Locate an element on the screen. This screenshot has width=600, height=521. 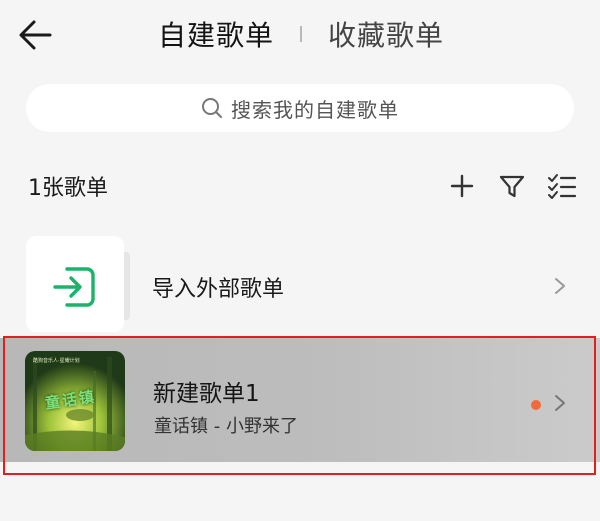
list-toolbar: 1张歌单 is located at coordinates (300, 186).